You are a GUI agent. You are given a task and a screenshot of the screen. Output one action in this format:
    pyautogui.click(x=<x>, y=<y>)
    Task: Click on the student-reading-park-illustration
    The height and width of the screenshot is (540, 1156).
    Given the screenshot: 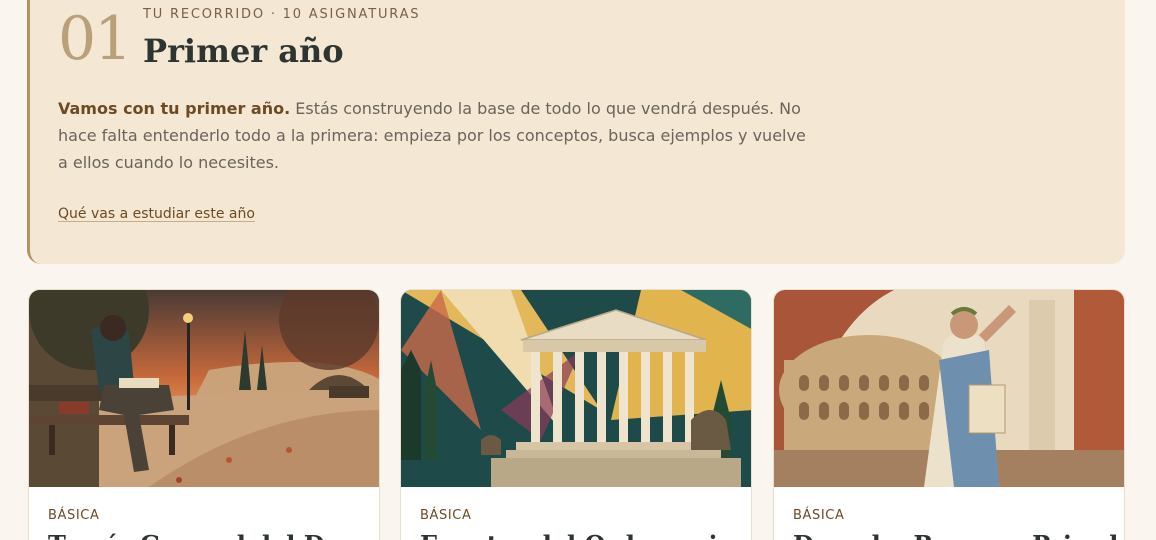 What is the action you would take?
    pyautogui.click(x=204, y=388)
    